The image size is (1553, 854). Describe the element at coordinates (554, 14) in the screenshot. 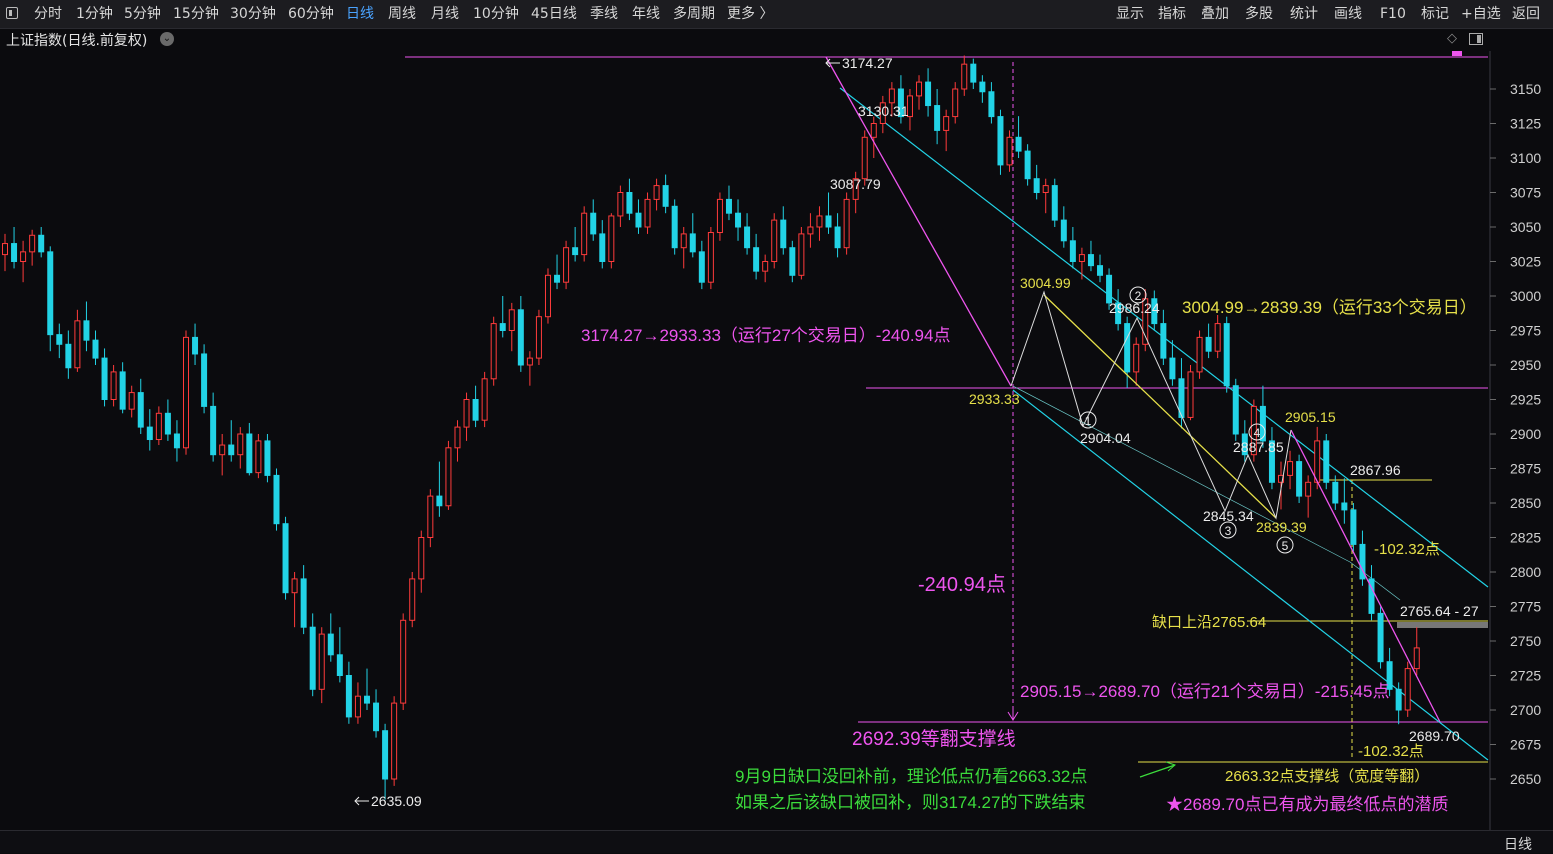

I see `tab-10: 45日线` at that location.